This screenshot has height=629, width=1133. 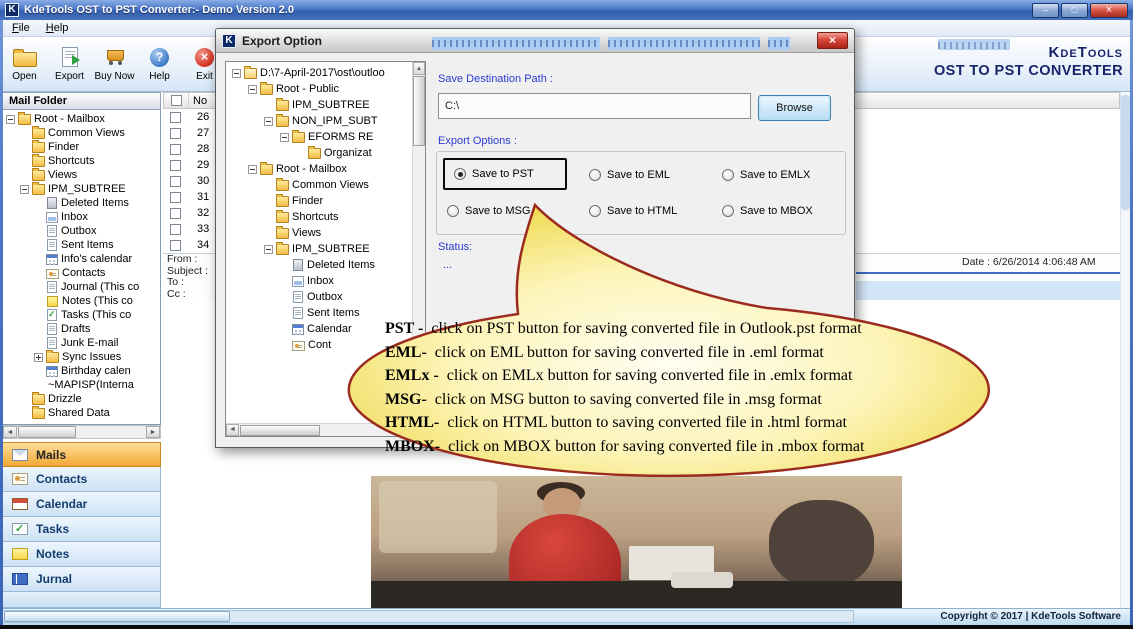 I want to click on tree-item: Junk E-mail, so click(x=81, y=343).